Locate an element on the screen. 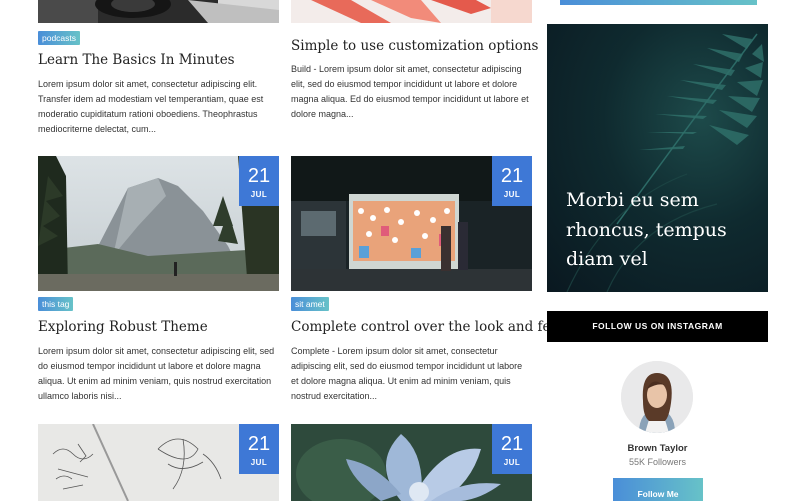  profile-followers: 55K Followers is located at coordinates (657, 462).